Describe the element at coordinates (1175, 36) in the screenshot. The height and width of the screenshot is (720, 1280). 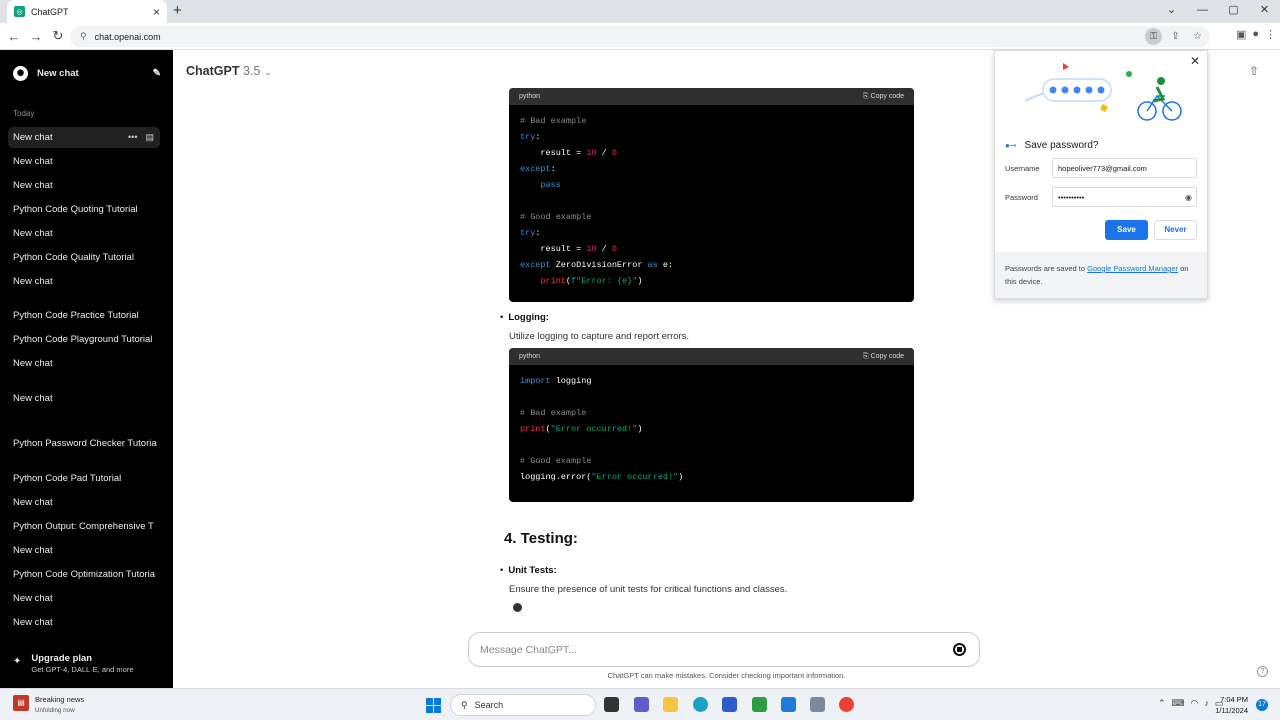
I see `share-icon: ⇪` at that location.